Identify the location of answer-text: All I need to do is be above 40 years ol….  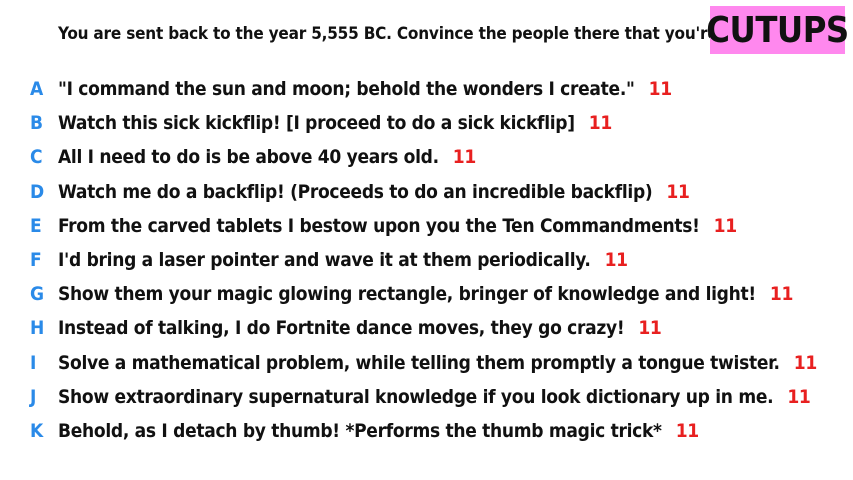
(248, 157).